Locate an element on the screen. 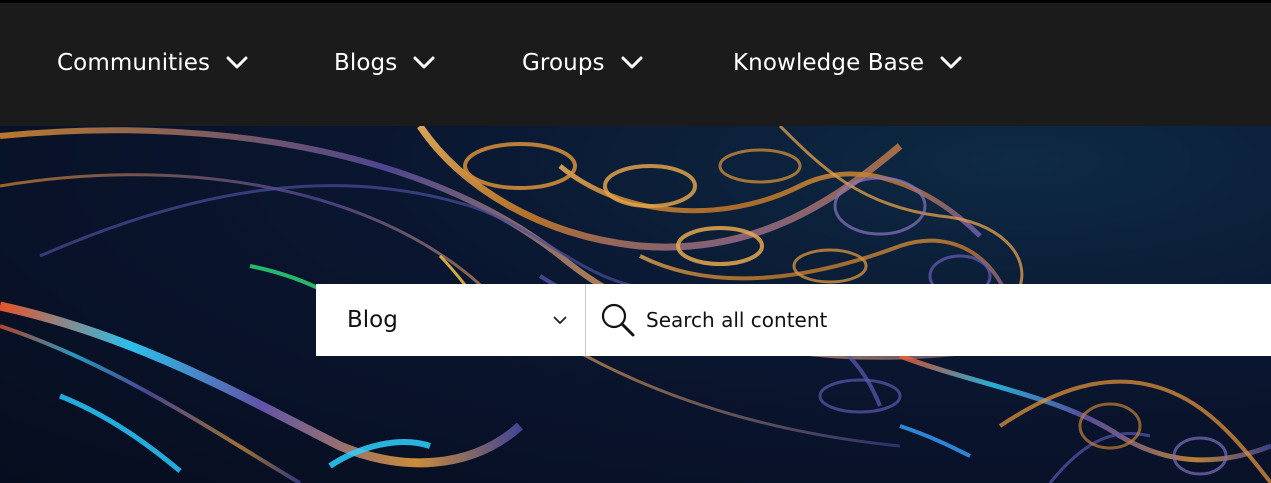 The width and height of the screenshot is (1271, 483). nav-item-blogs: Blogs is located at coordinates (384, 63).